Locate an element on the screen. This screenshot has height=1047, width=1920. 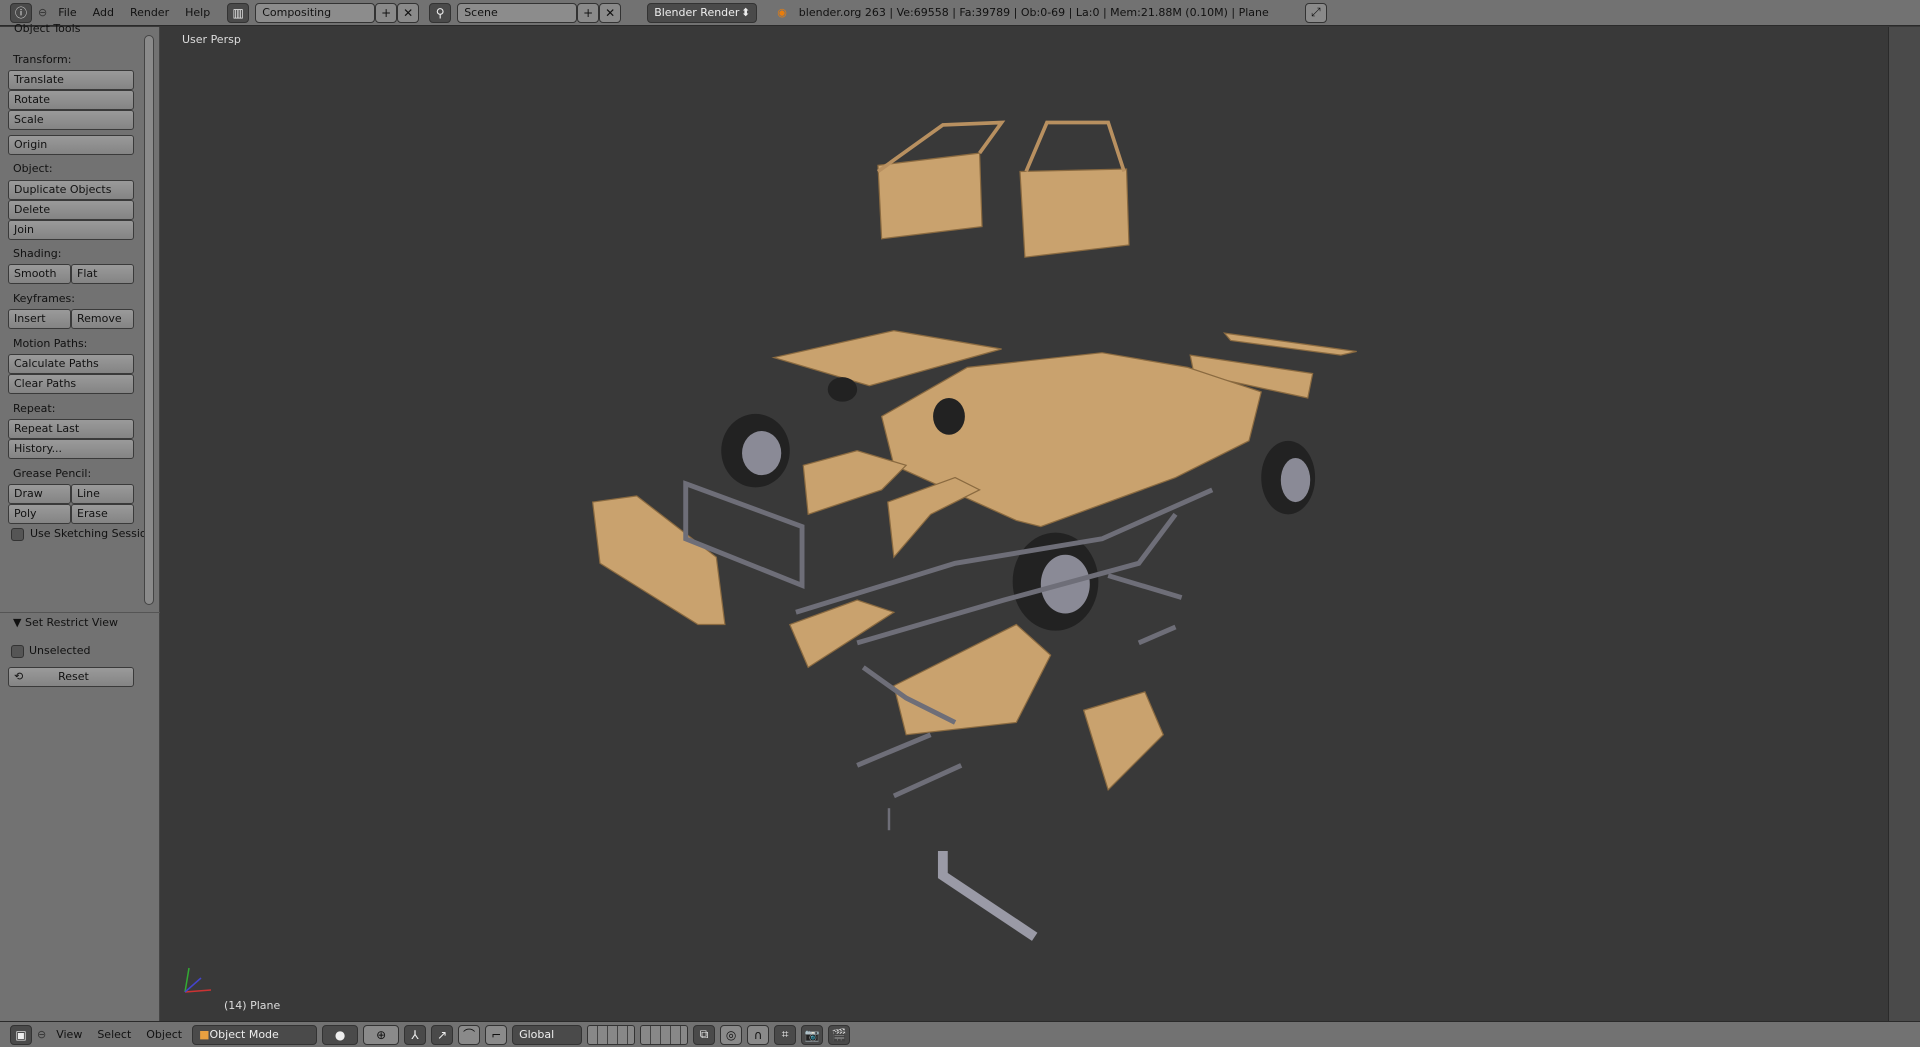
render-engine-label: Blender Render is located at coordinates (697, 12).